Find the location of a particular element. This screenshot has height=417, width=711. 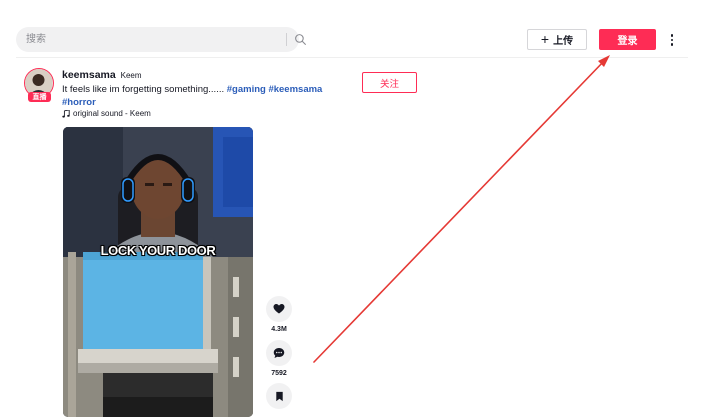

login-button: 登录 is located at coordinates (627, 39).